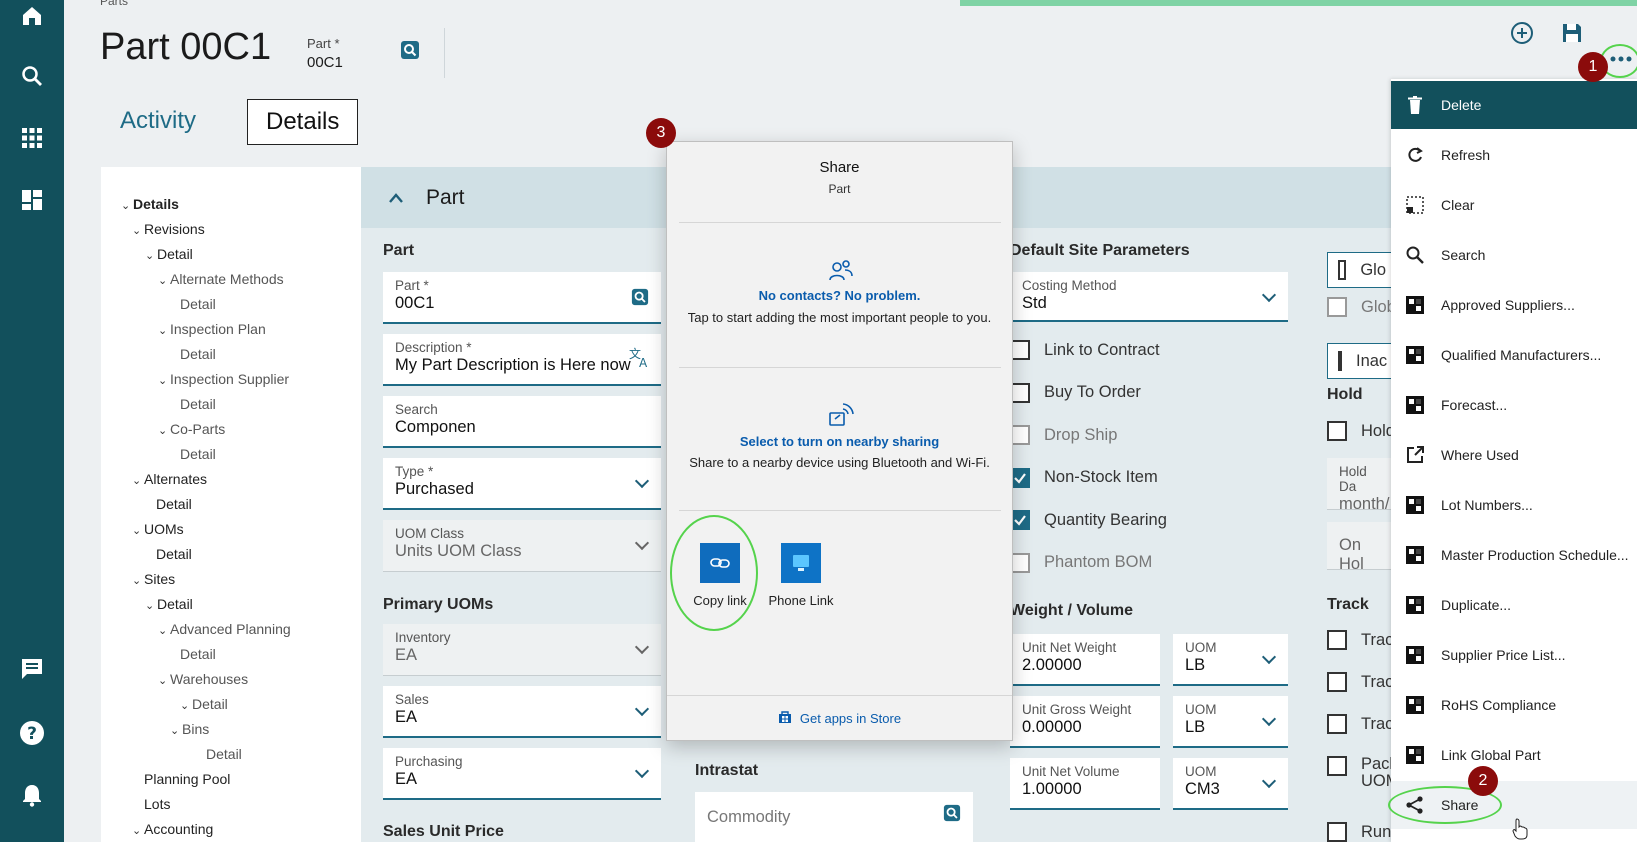 The width and height of the screenshot is (1637, 842). What do you see at coordinates (203, 679) in the screenshot?
I see `tree-item: ⌄ Warehouses` at bounding box center [203, 679].